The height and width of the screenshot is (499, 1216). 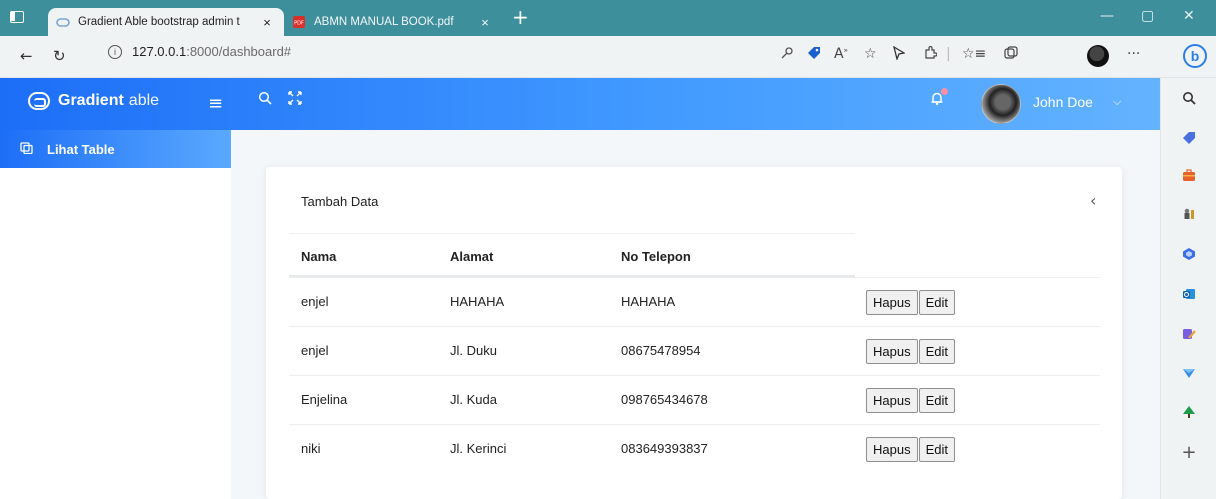 What do you see at coordinates (17, 17) in the screenshot?
I see `tab-actions-icon` at bounding box center [17, 17].